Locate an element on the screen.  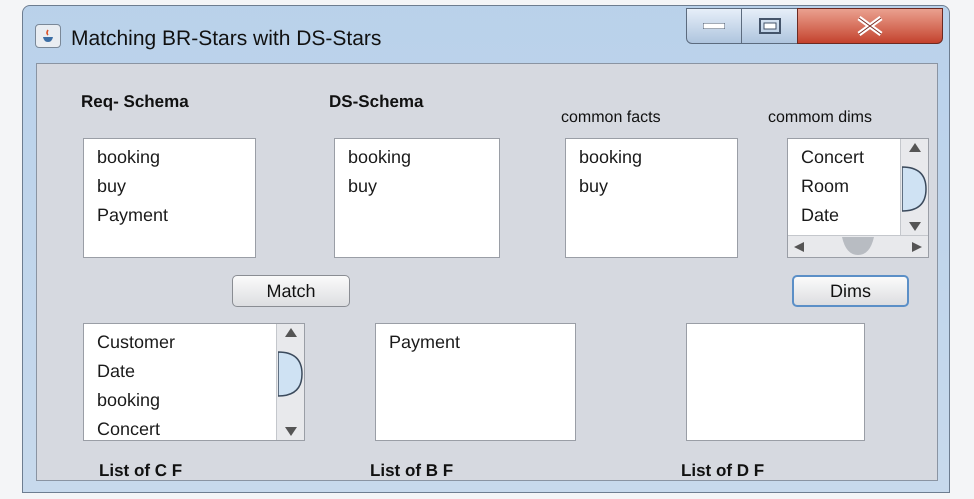
list-item: Room is located at coordinates (825, 186).